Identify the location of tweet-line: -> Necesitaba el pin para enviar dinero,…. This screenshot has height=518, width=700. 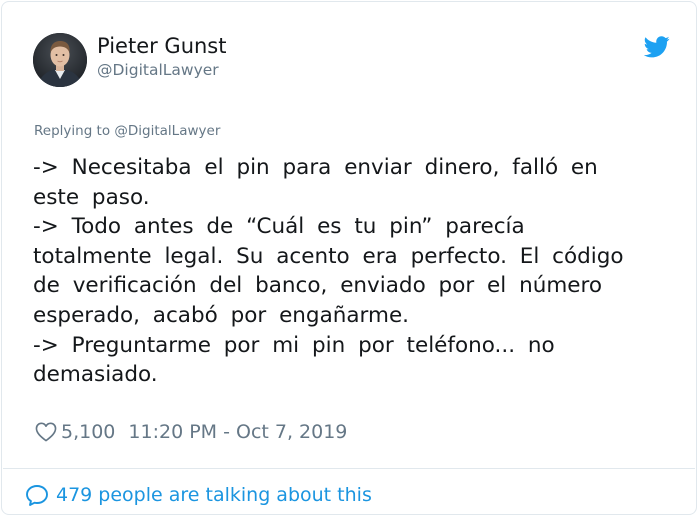
(315, 167).